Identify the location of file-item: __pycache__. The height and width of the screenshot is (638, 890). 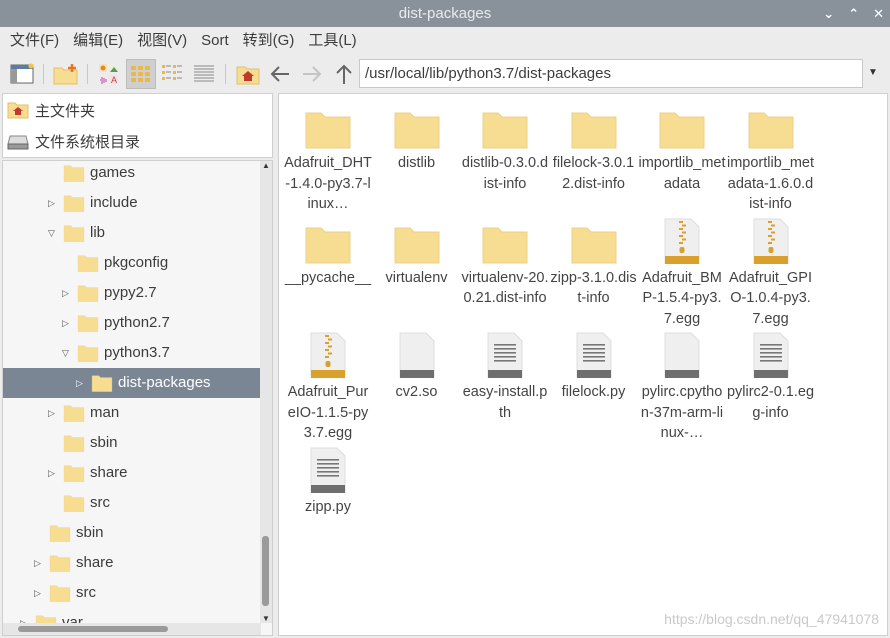
(328, 253).